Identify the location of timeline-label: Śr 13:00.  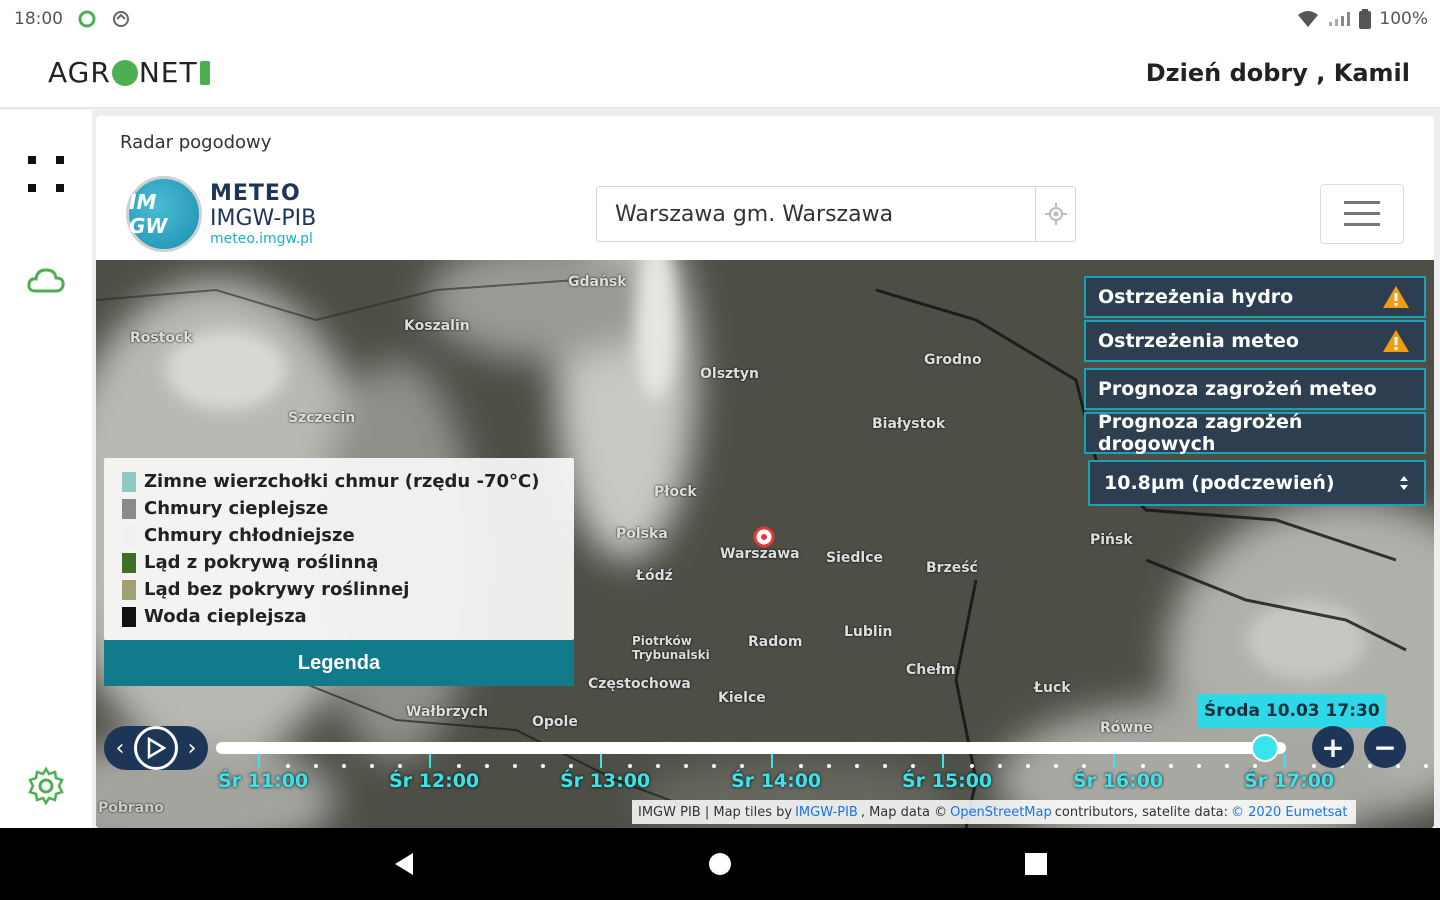
(605, 781).